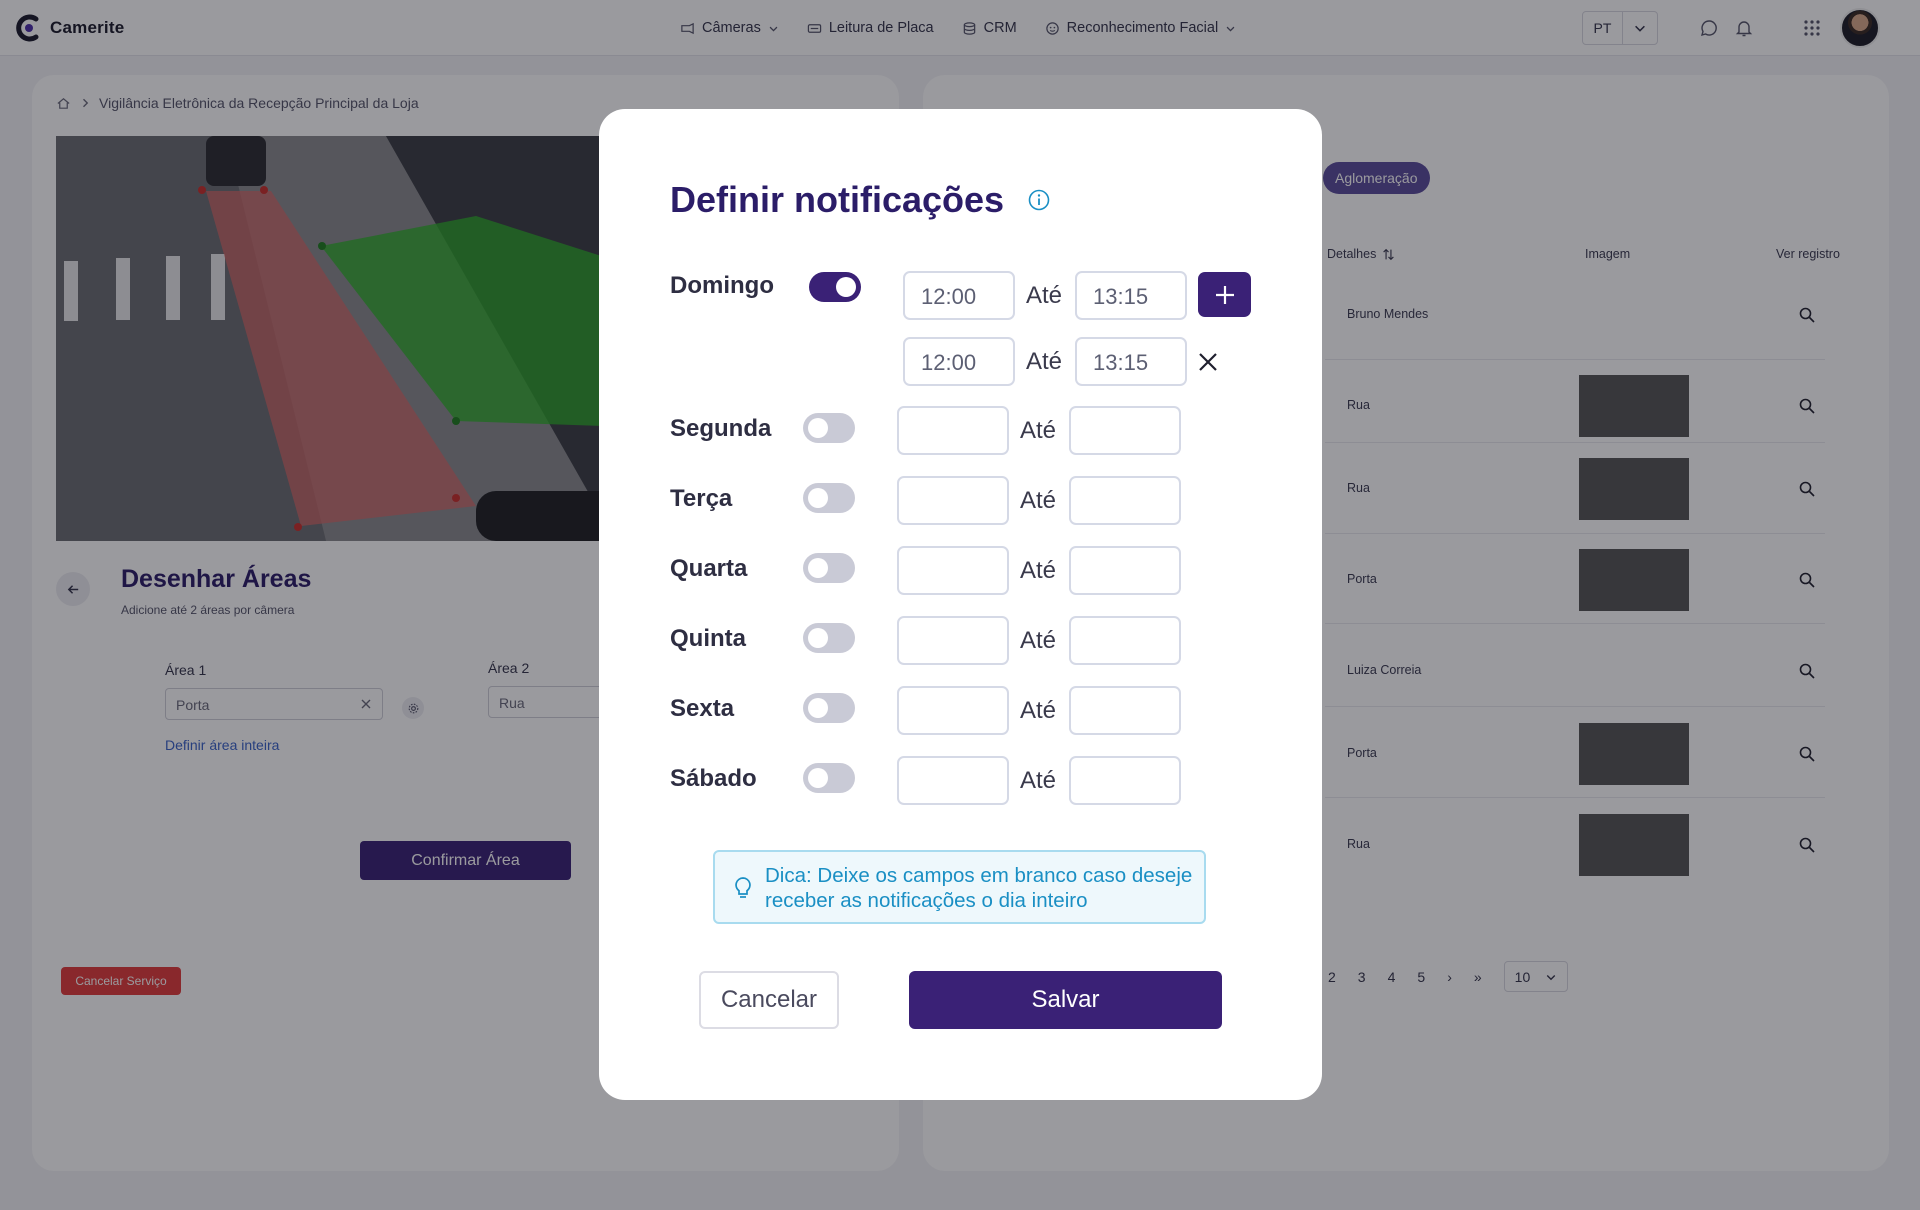 Image resolution: width=1920 pixels, height=1210 pixels. What do you see at coordinates (722, 285) in the screenshot?
I see `day-label-domingo: Domingo` at bounding box center [722, 285].